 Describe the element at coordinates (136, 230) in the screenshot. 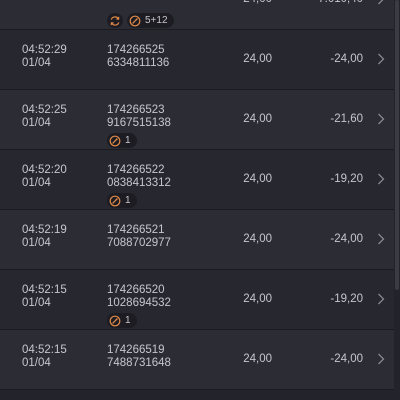

I see `id-line-1: 174266521` at that location.